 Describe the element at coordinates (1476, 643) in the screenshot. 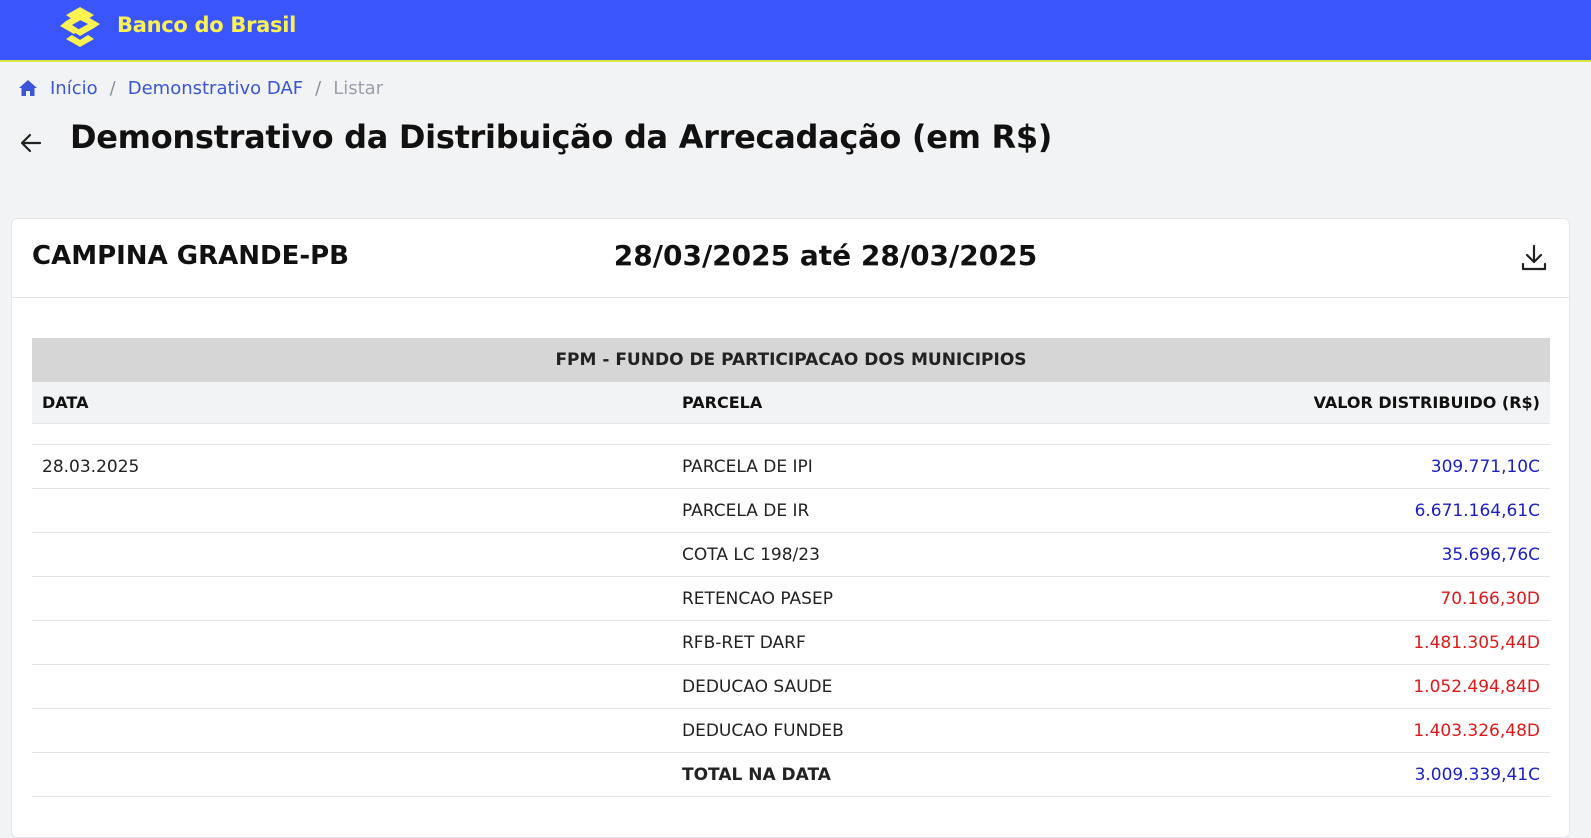

I see `cell-valor: 1.481.305,44D` at that location.